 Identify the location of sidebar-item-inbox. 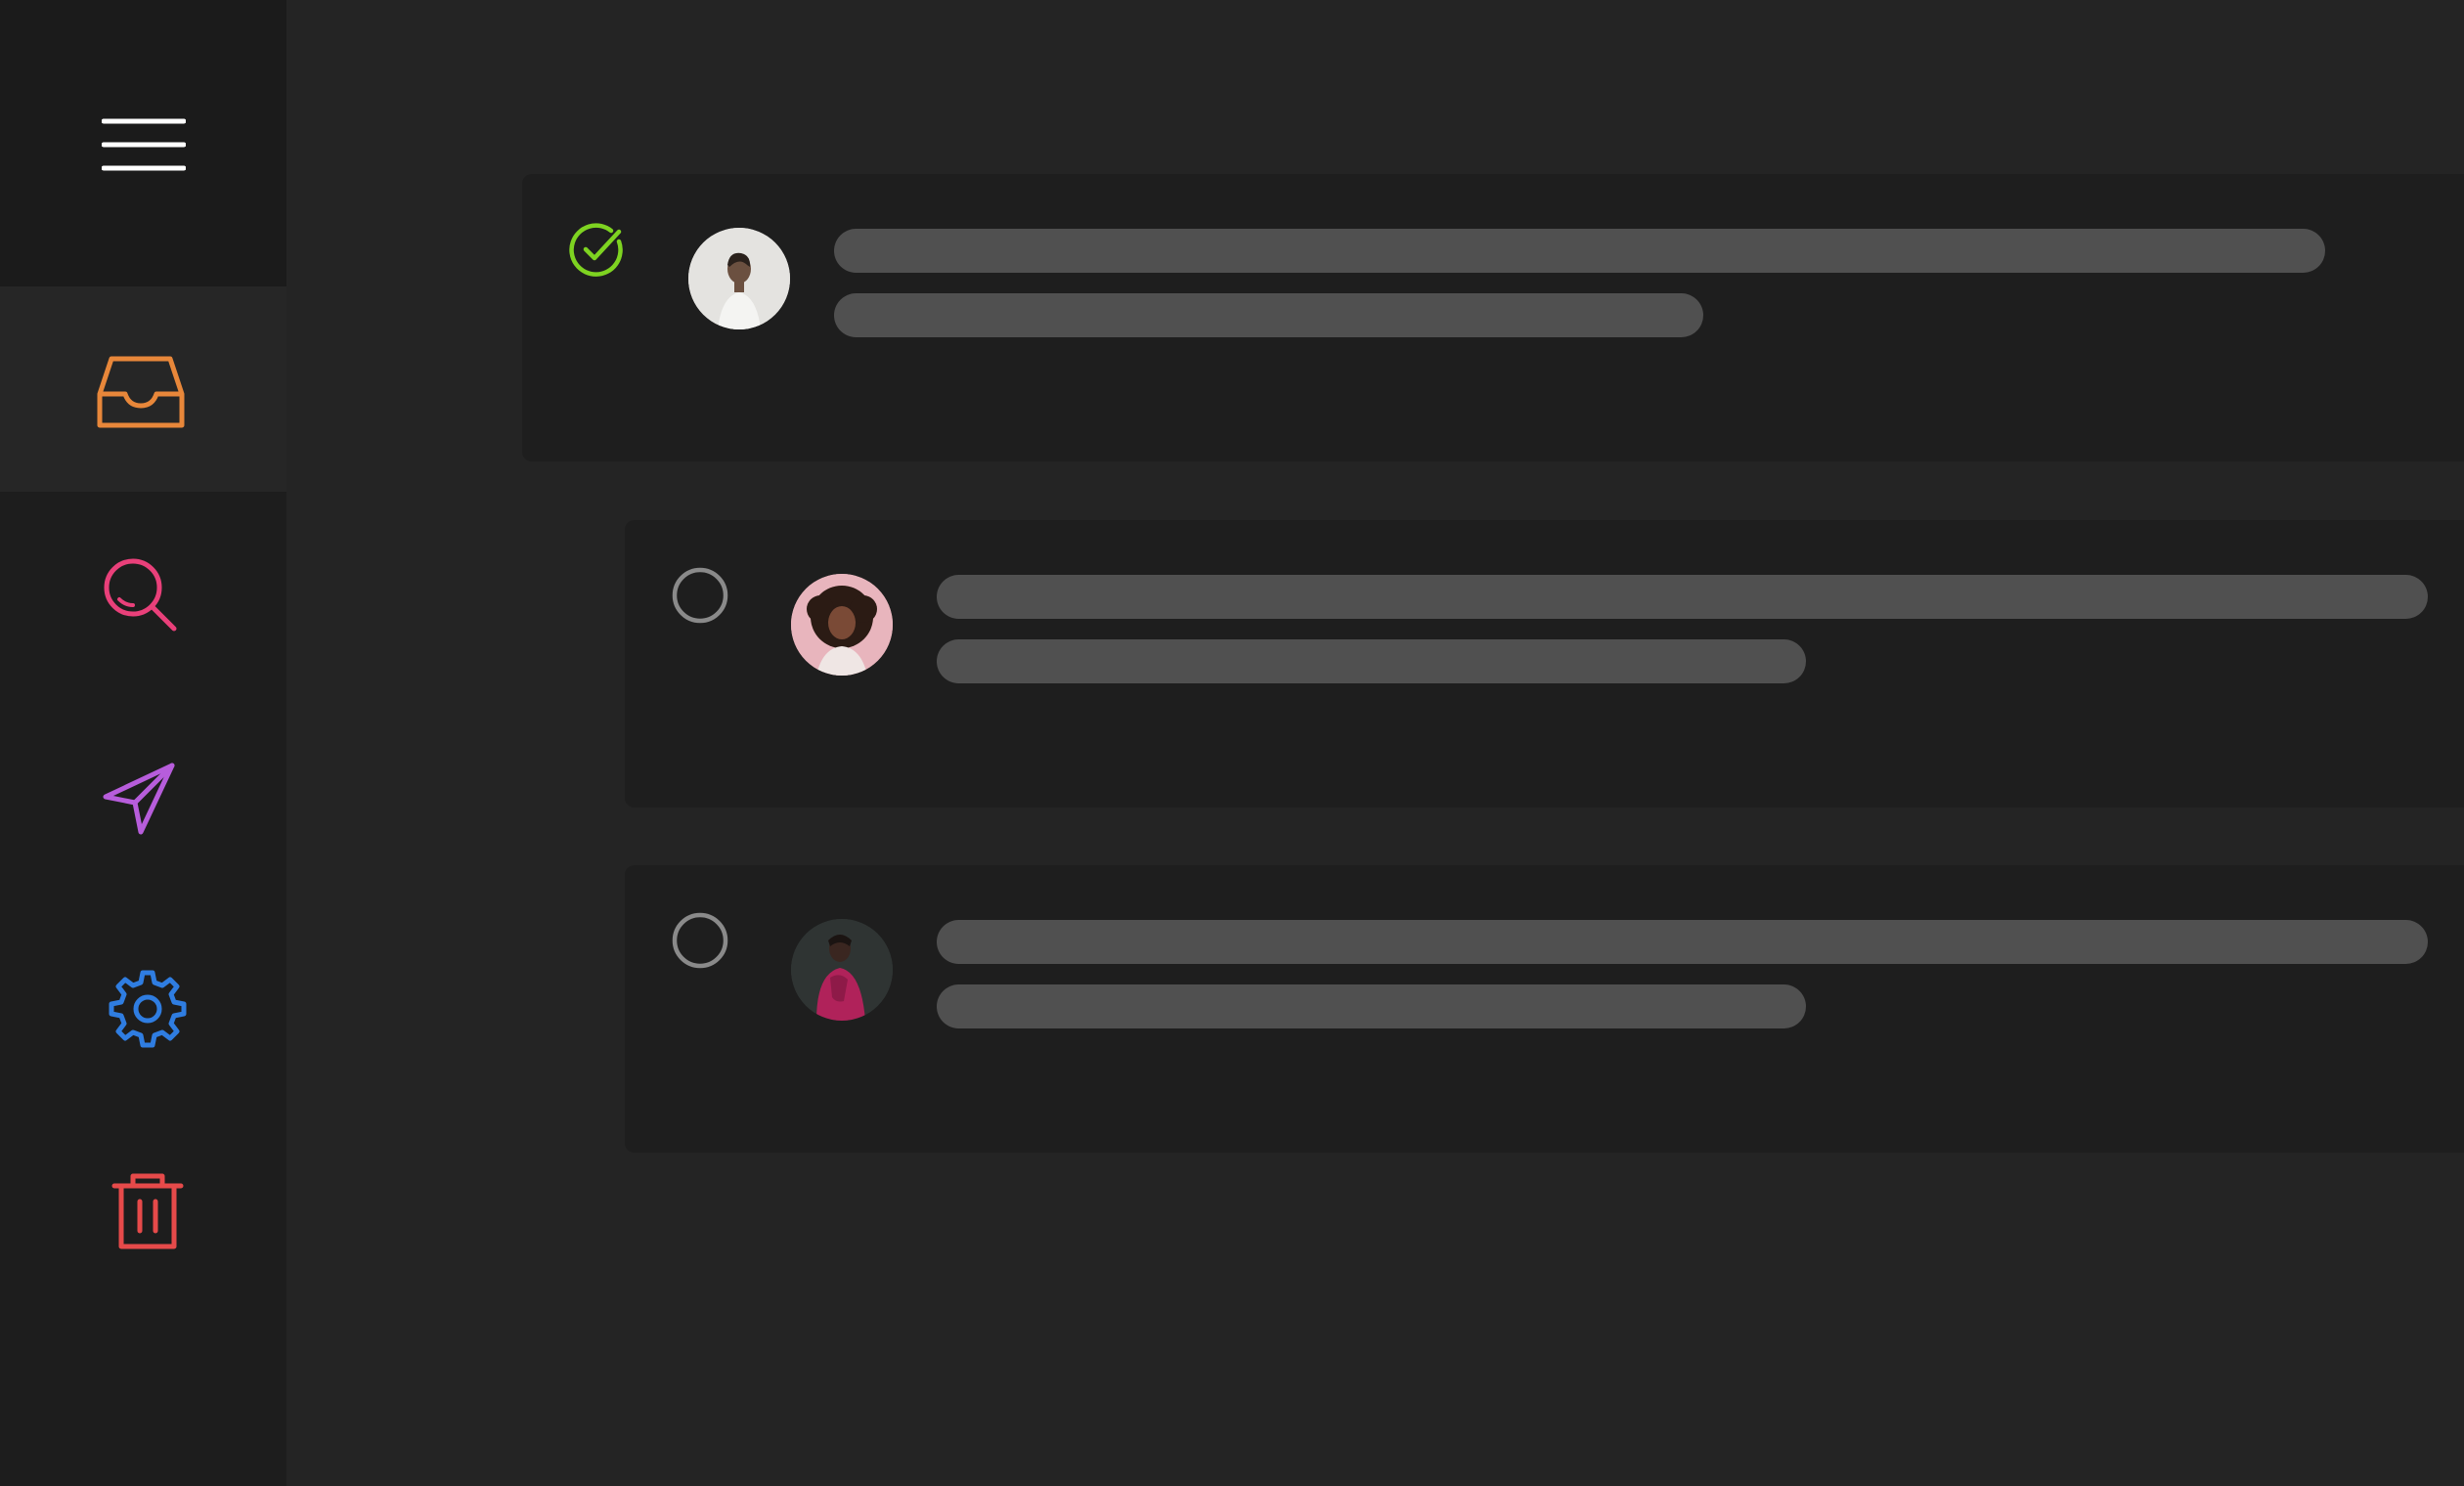
(143, 389).